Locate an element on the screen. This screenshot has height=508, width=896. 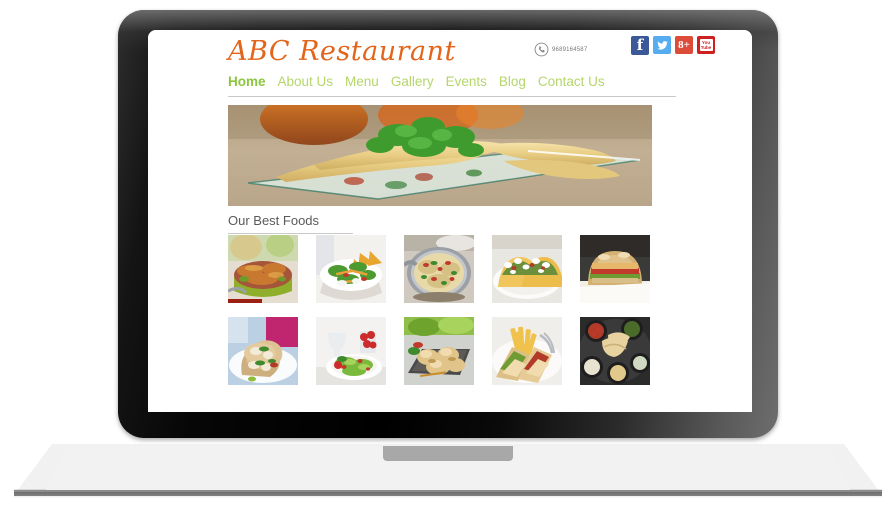
nav-item-menu: Menu is located at coordinates (362, 81).